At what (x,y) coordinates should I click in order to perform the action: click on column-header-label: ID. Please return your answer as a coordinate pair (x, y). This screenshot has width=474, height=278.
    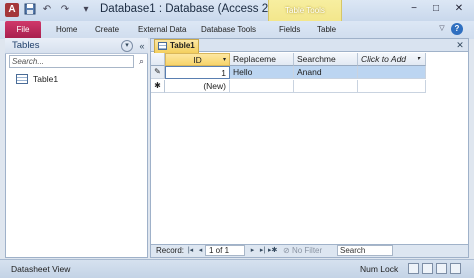
    Looking at the image, I should click on (197, 60).